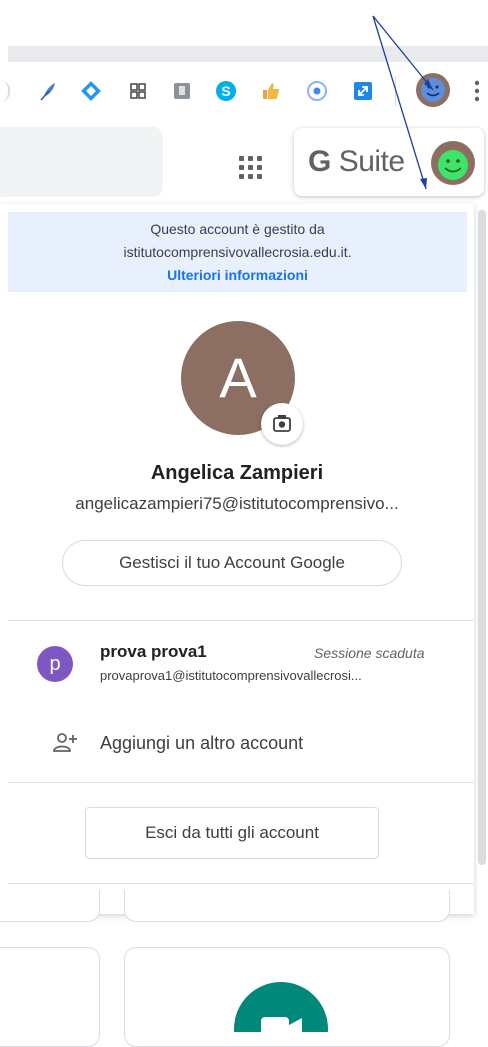 The width and height of the screenshot is (488, 1047). Describe the element at coordinates (482, 537) in the screenshot. I see `panel-scrollbar` at that location.